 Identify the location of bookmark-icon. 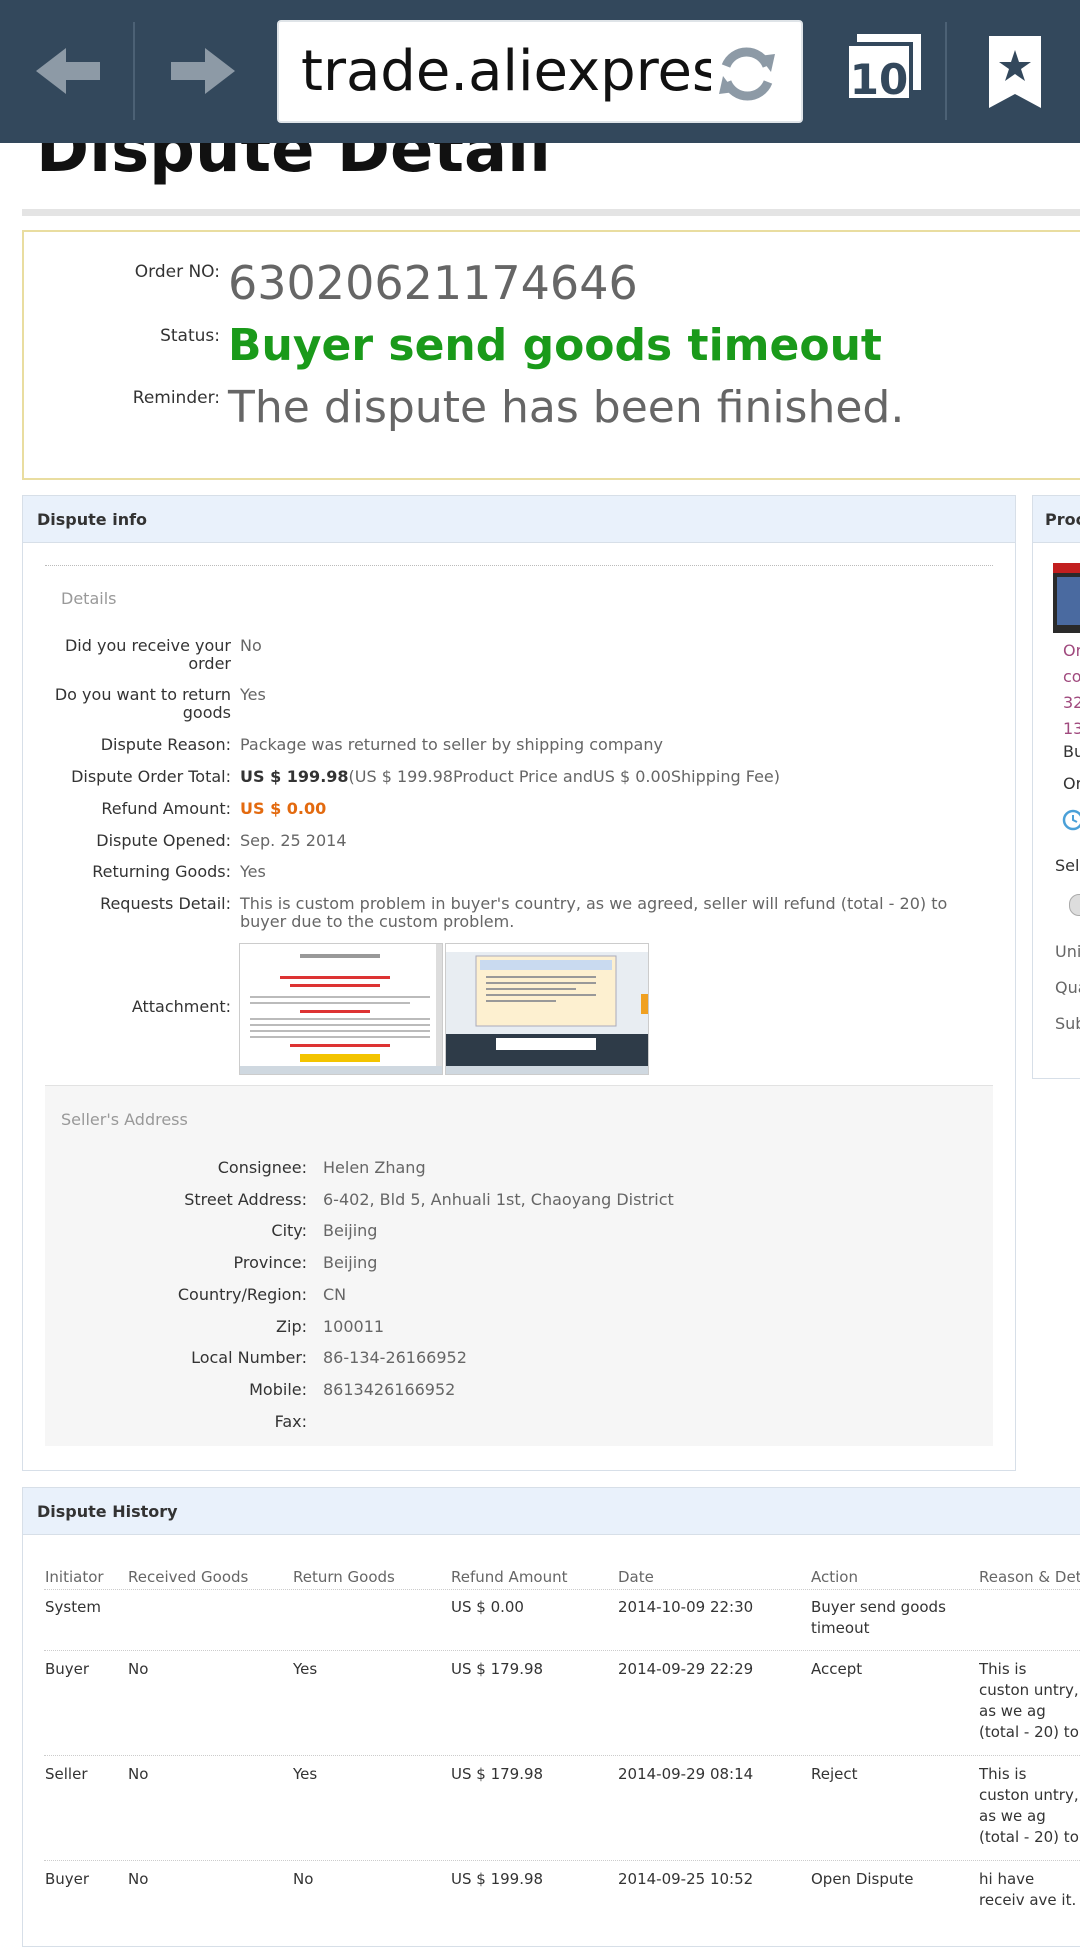
(1015, 72).